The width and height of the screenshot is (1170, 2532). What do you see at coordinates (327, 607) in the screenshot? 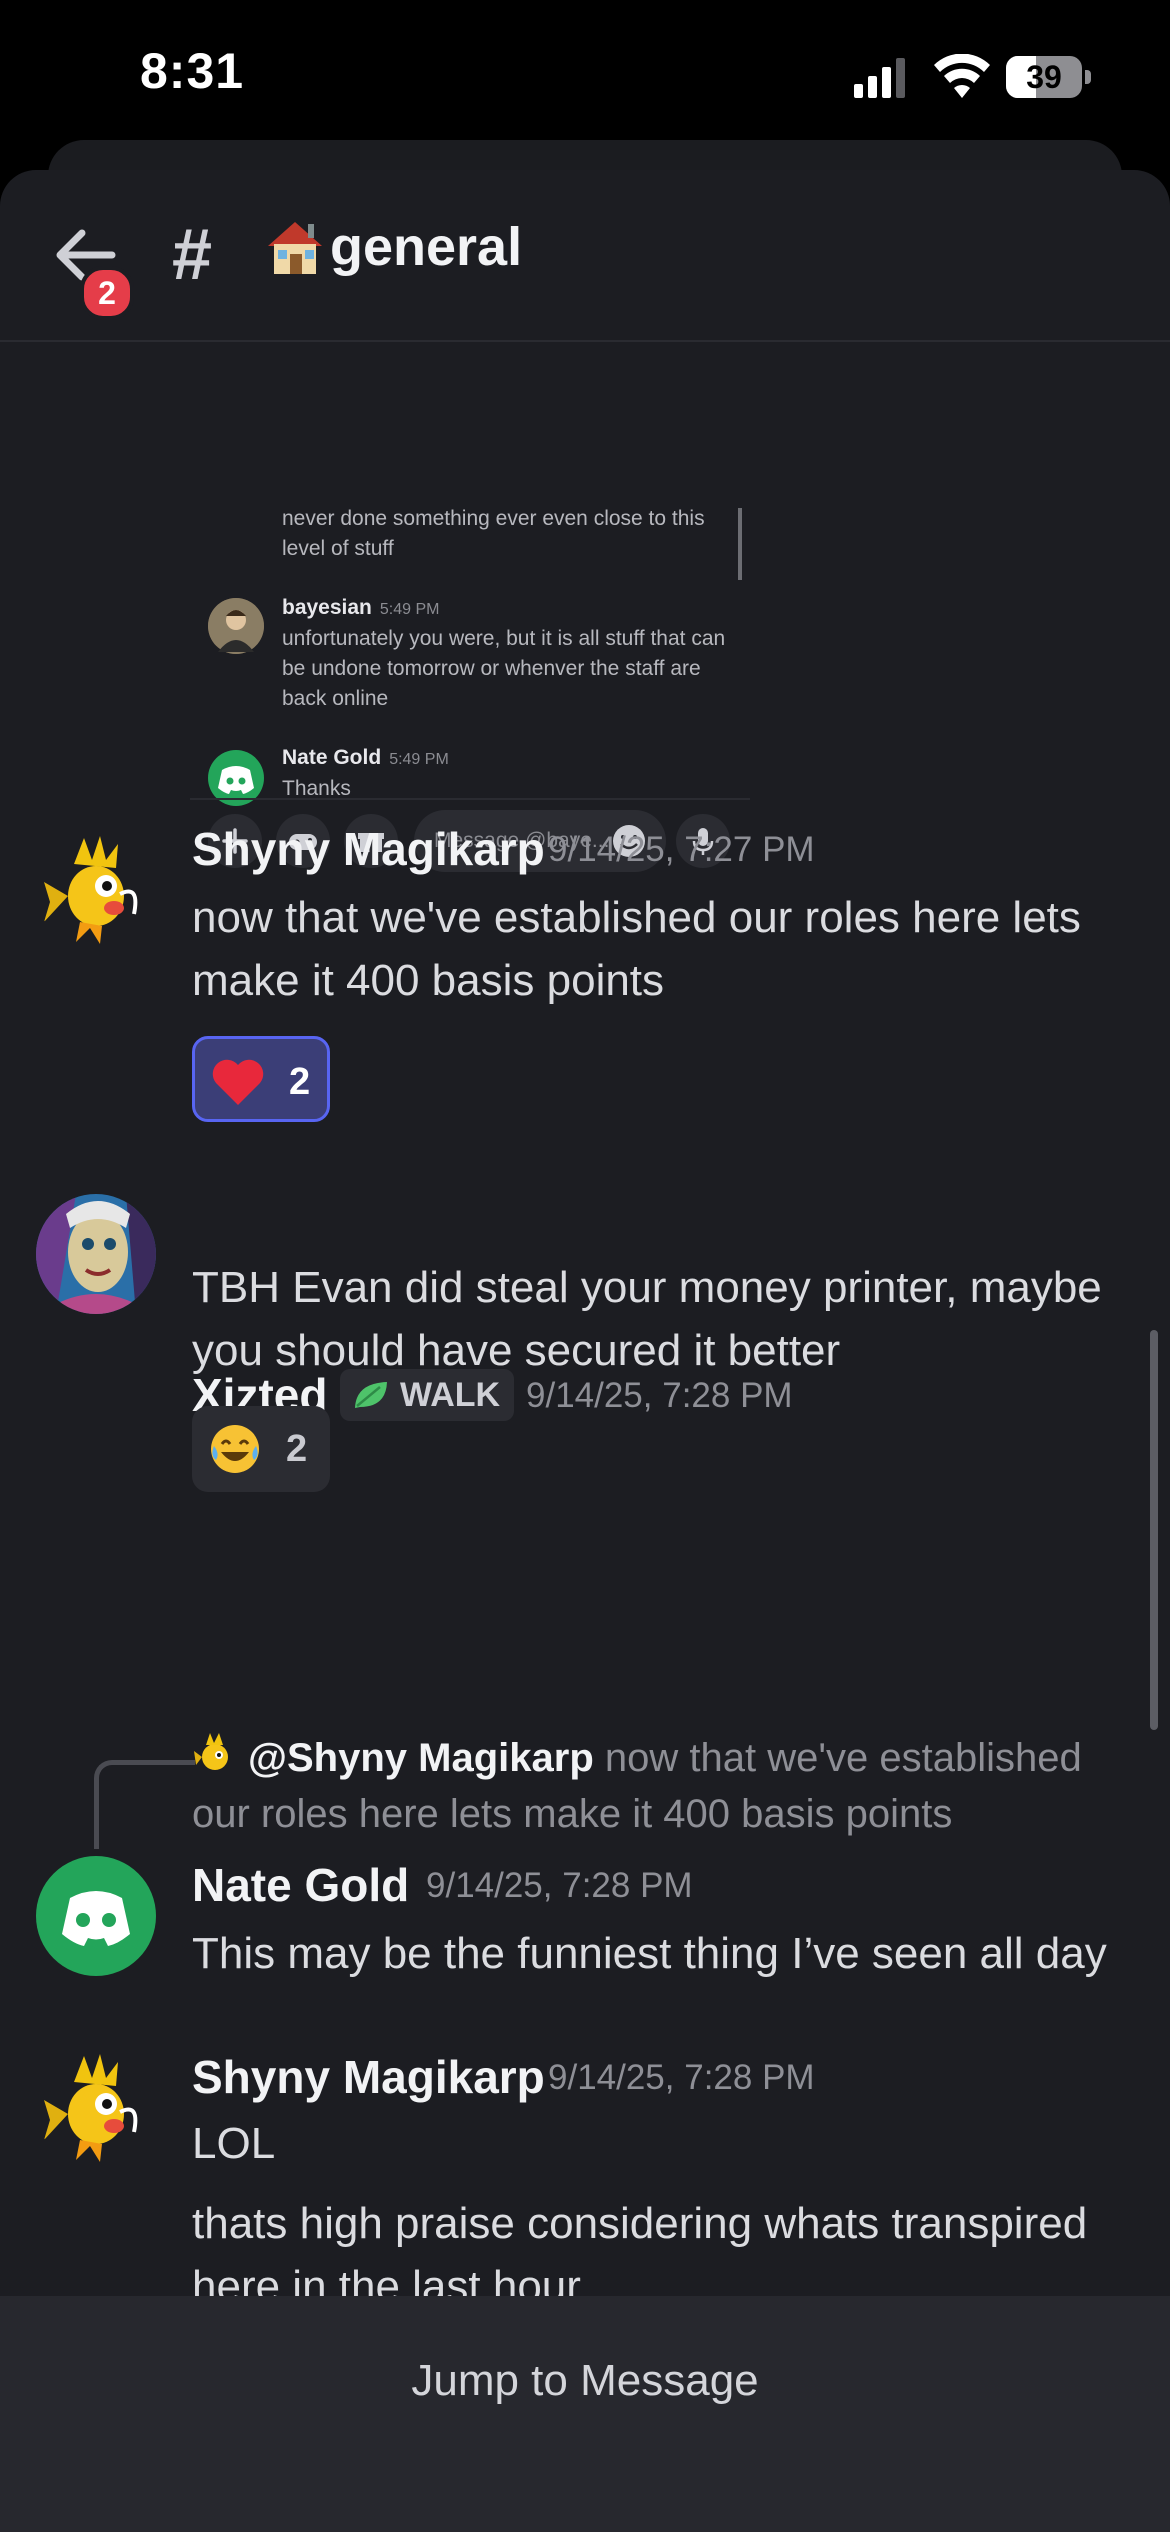
I see `embedded-author: bayesian` at bounding box center [327, 607].